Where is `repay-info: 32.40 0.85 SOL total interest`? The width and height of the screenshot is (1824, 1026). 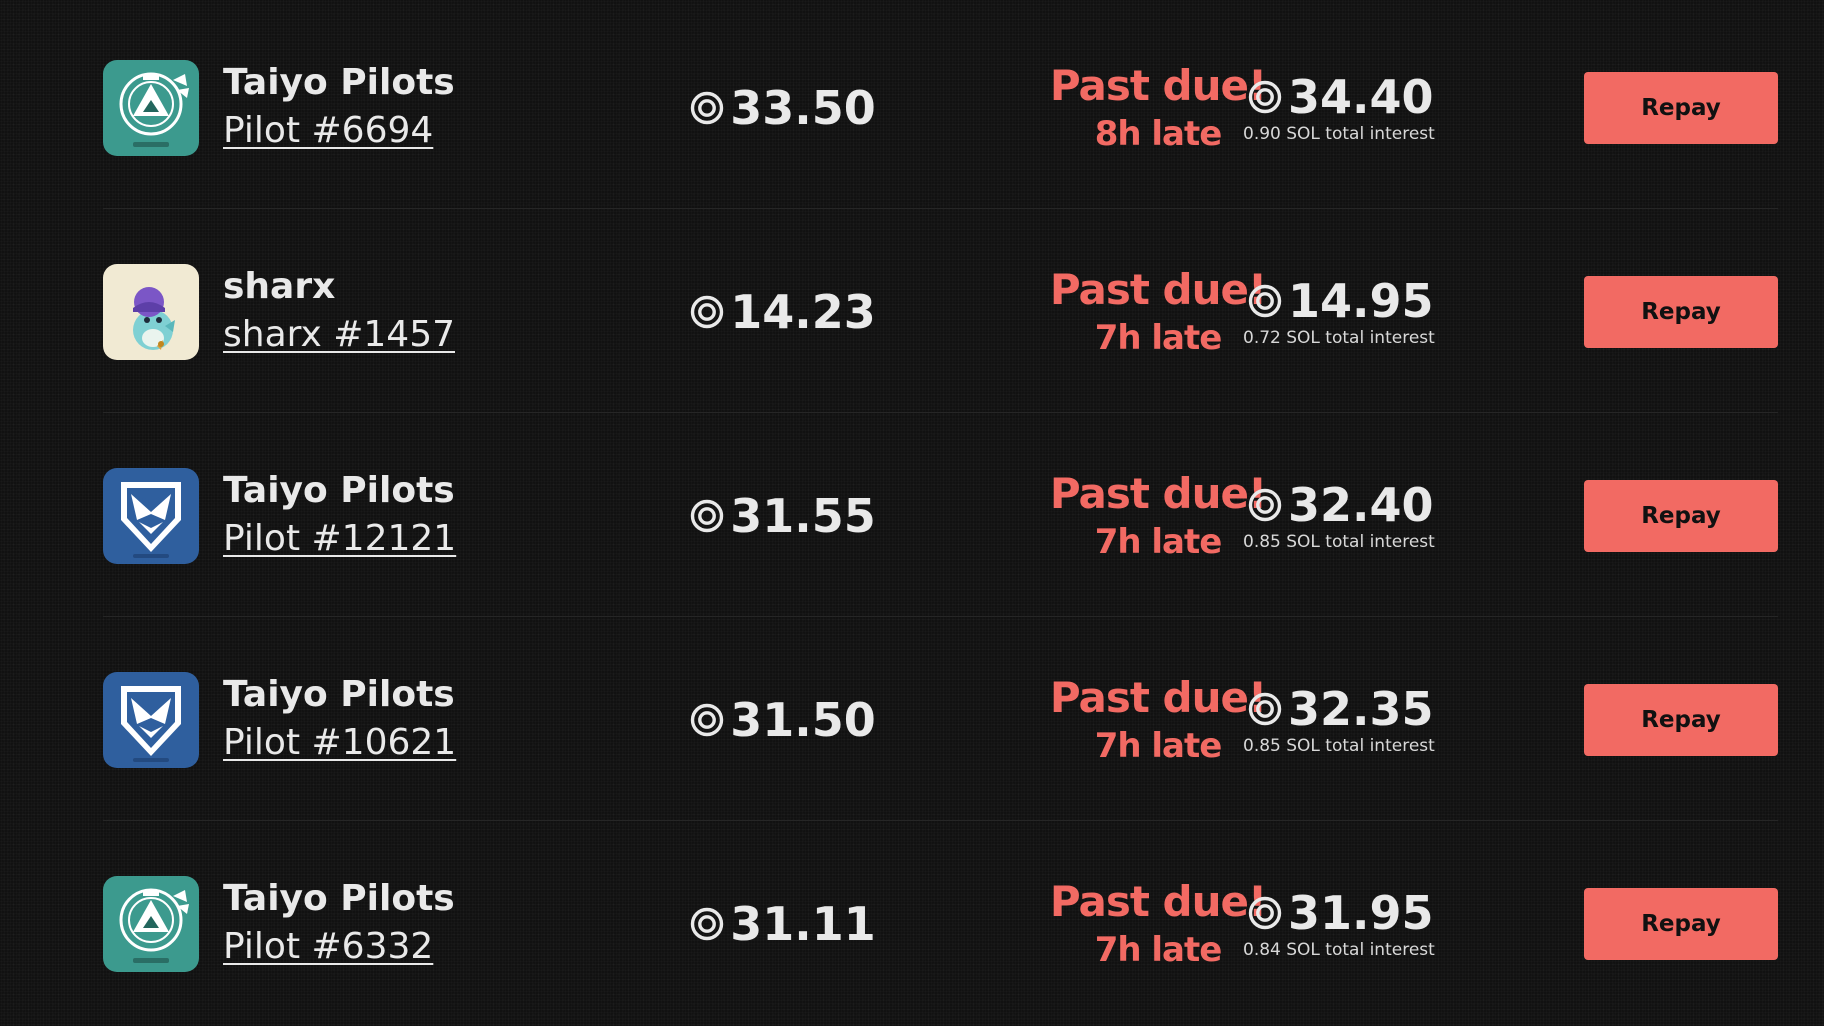 repay-info: 32.40 0.85 SOL total interest is located at coordinates (1393, 515).